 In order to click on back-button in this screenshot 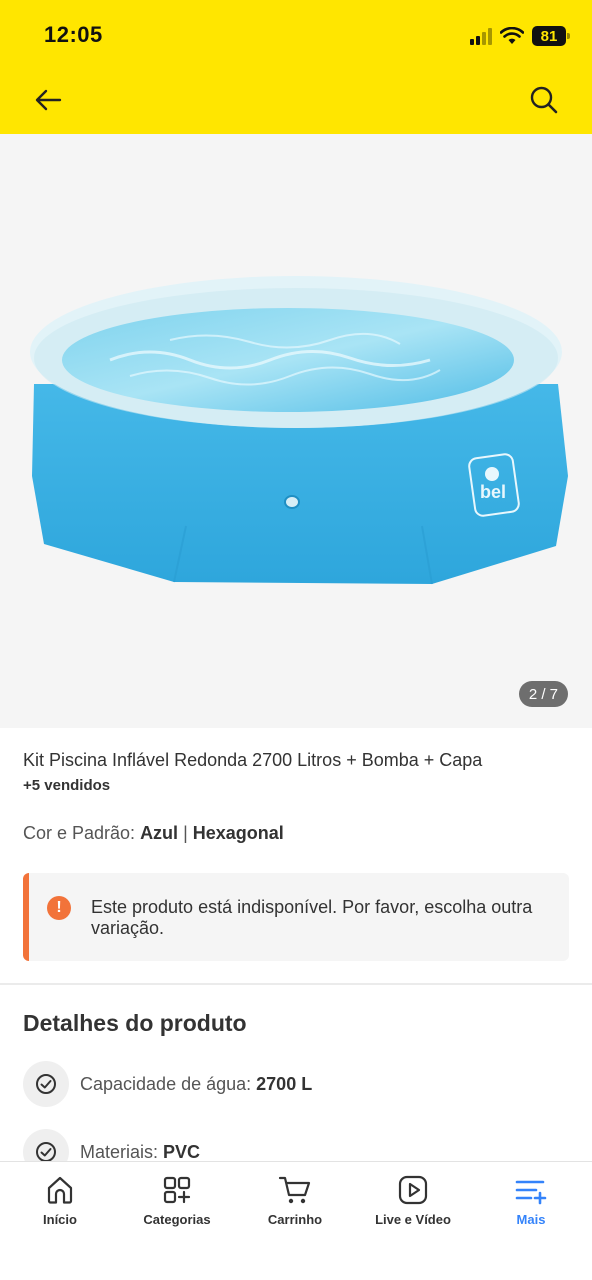, I will do `click(48, 100)`.